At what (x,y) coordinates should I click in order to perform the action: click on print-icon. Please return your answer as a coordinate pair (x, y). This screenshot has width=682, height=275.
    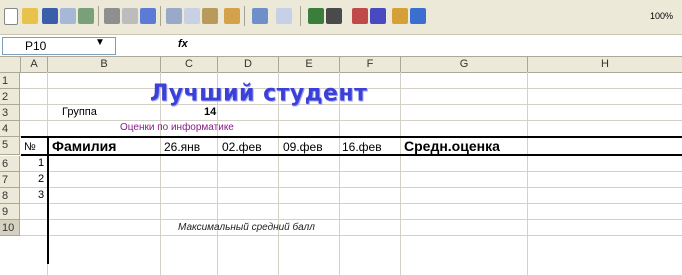
    Looking at the image, I should click on (112, 16).